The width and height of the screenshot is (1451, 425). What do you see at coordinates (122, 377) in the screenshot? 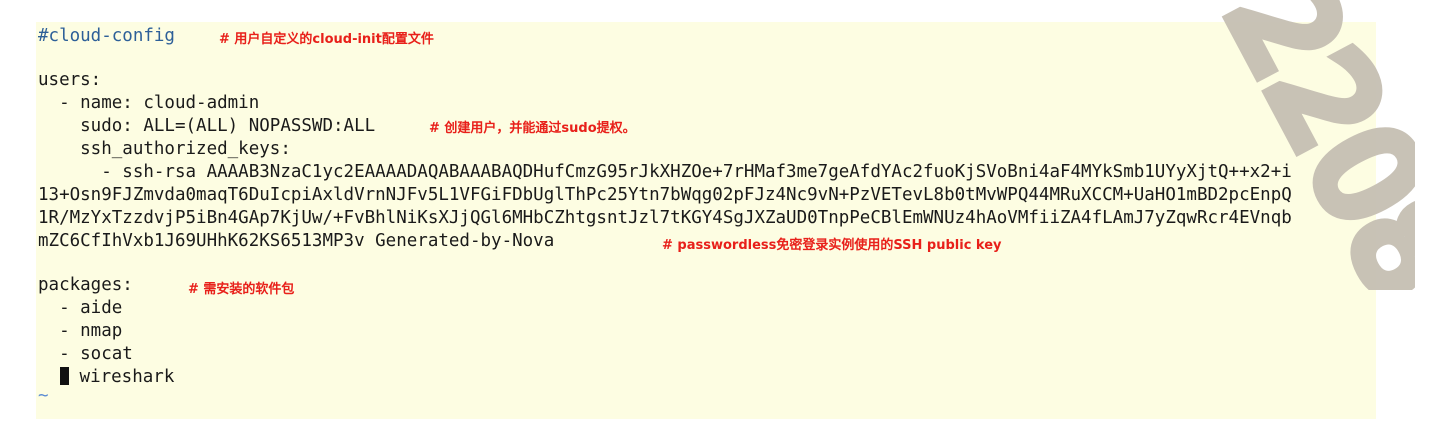
I see `code-text: wireshark` at bounding box center [122, 377].